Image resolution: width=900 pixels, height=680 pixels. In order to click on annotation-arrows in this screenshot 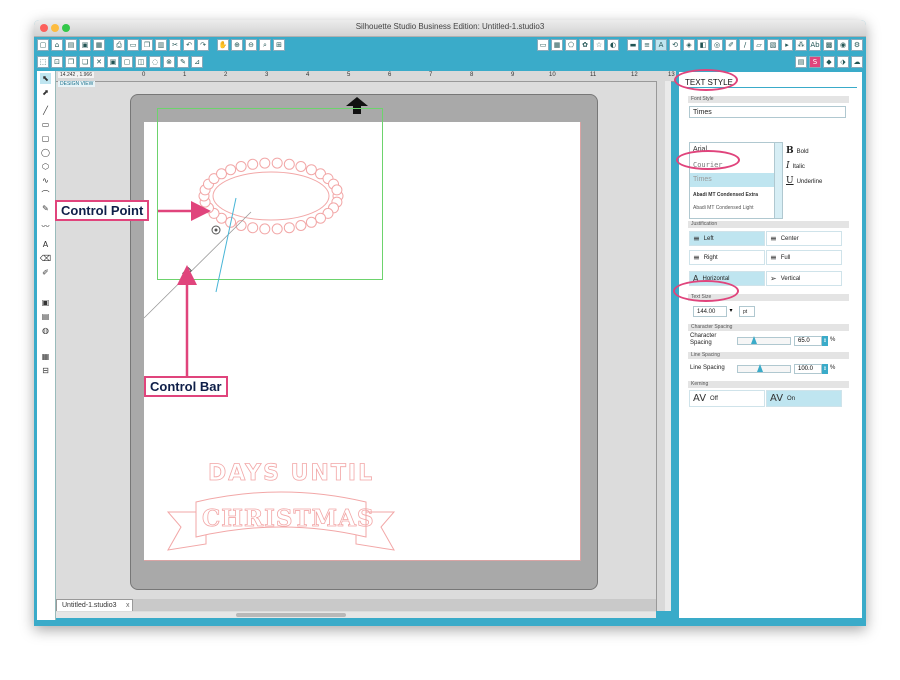, I will do `click(184, 288)`.